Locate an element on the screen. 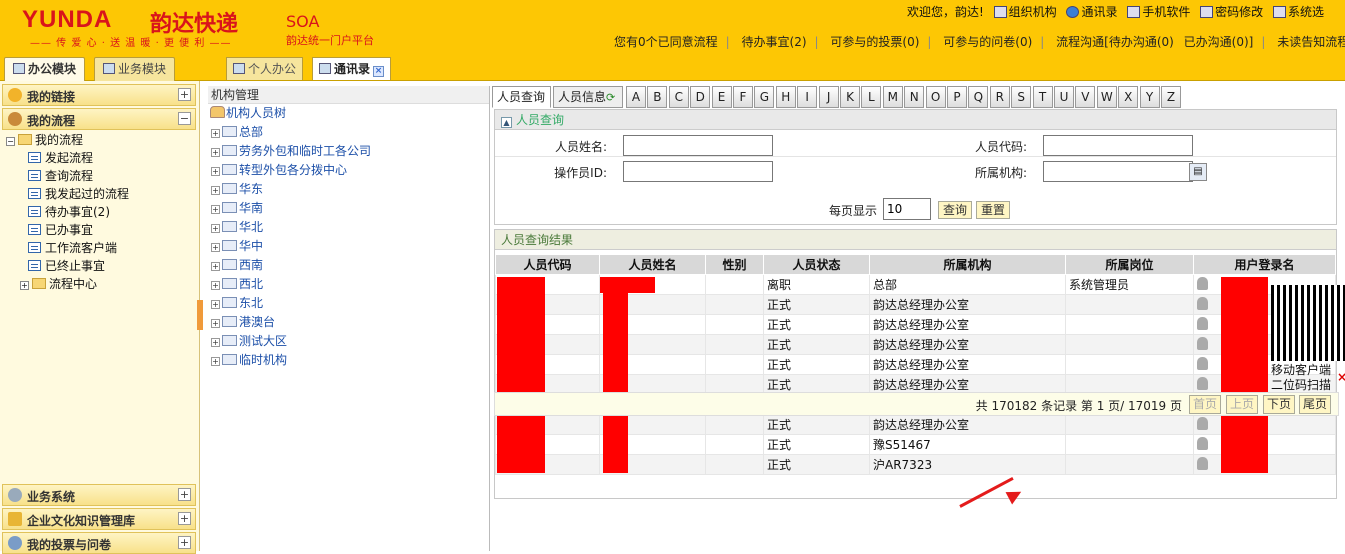 The image size is (1345, 554). letter-filter: O is located at coordinates (935, 97).